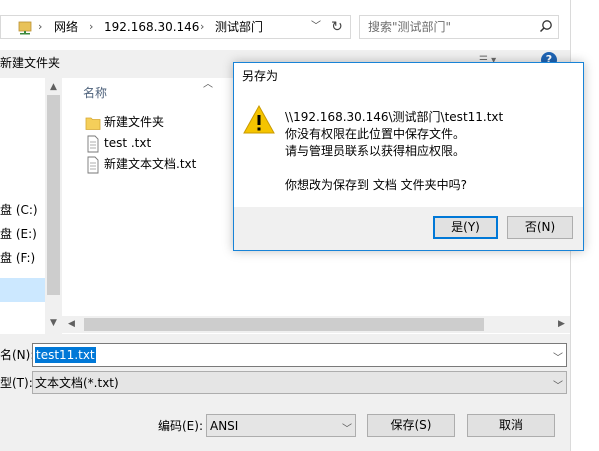 This screenshot has width=599, height=451. What do you see at coordinates (561, 324) in the screenshot?
I see `scroll-right-icon: ▶` at bounding box center [561, 324].